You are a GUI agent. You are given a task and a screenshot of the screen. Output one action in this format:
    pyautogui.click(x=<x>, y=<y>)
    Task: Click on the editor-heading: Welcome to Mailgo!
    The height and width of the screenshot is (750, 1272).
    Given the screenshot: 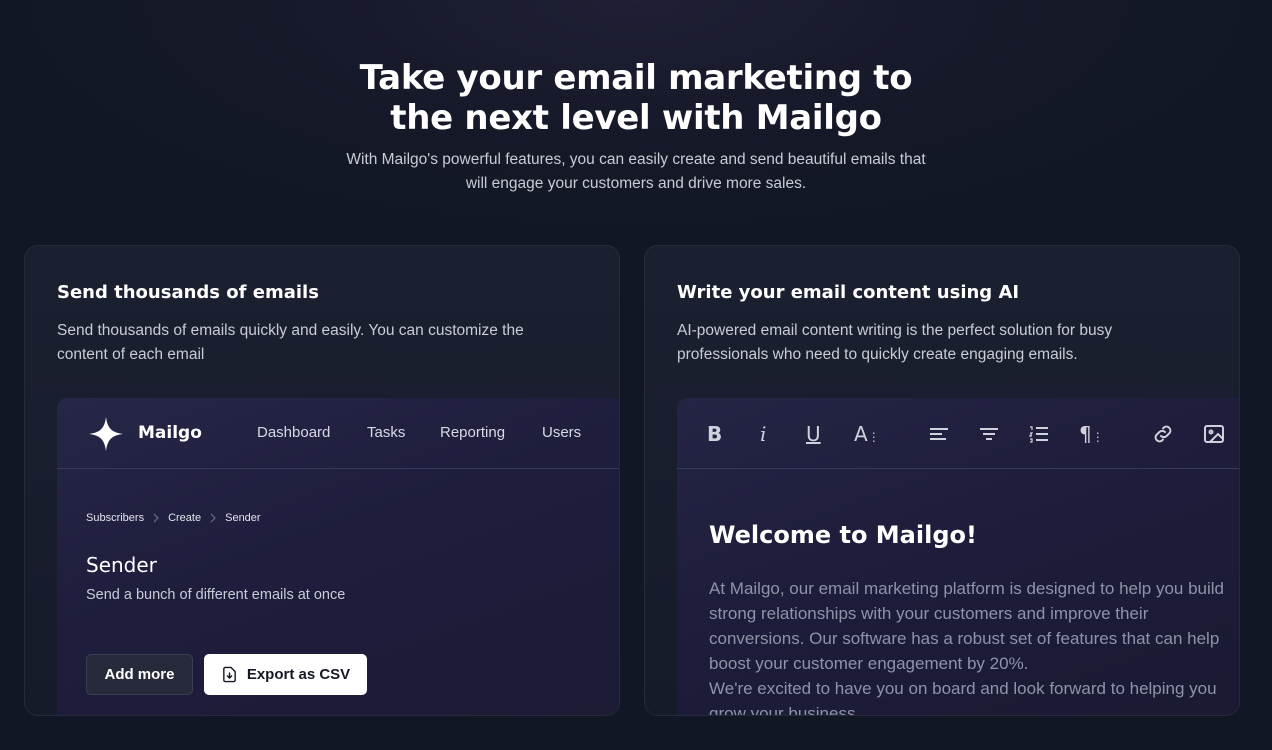 What is the action you would take?
    pyautogui.click(x=843, y=535)
    